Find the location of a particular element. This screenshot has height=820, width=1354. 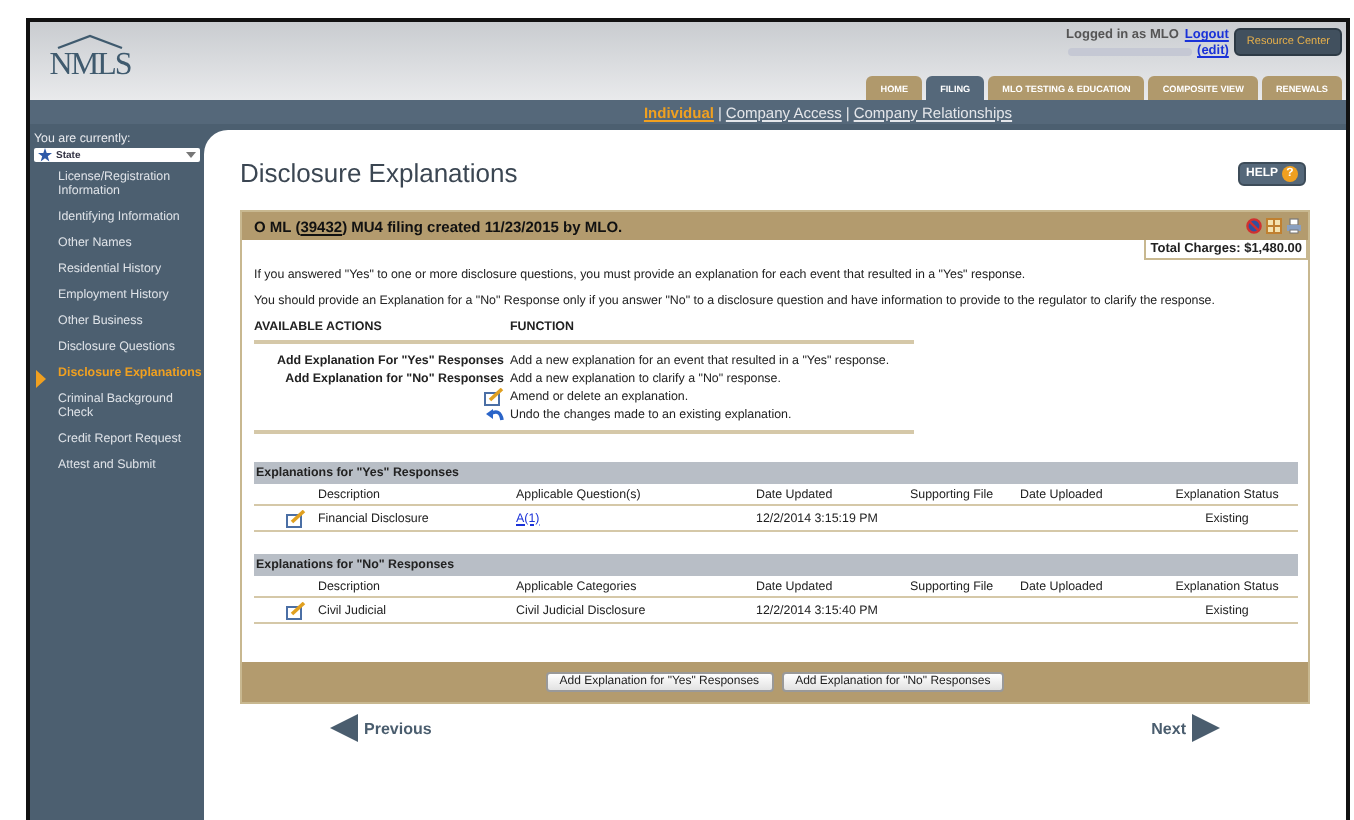

star-icon is located at coordinates (45, 155).